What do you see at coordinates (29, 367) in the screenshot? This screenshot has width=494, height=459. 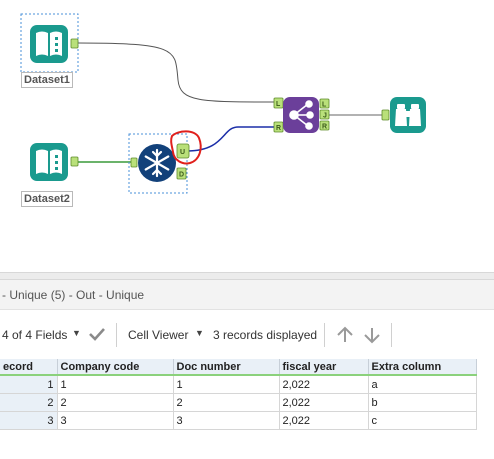 I see `column-header-record: ecord` at bounding box center [29, 367].